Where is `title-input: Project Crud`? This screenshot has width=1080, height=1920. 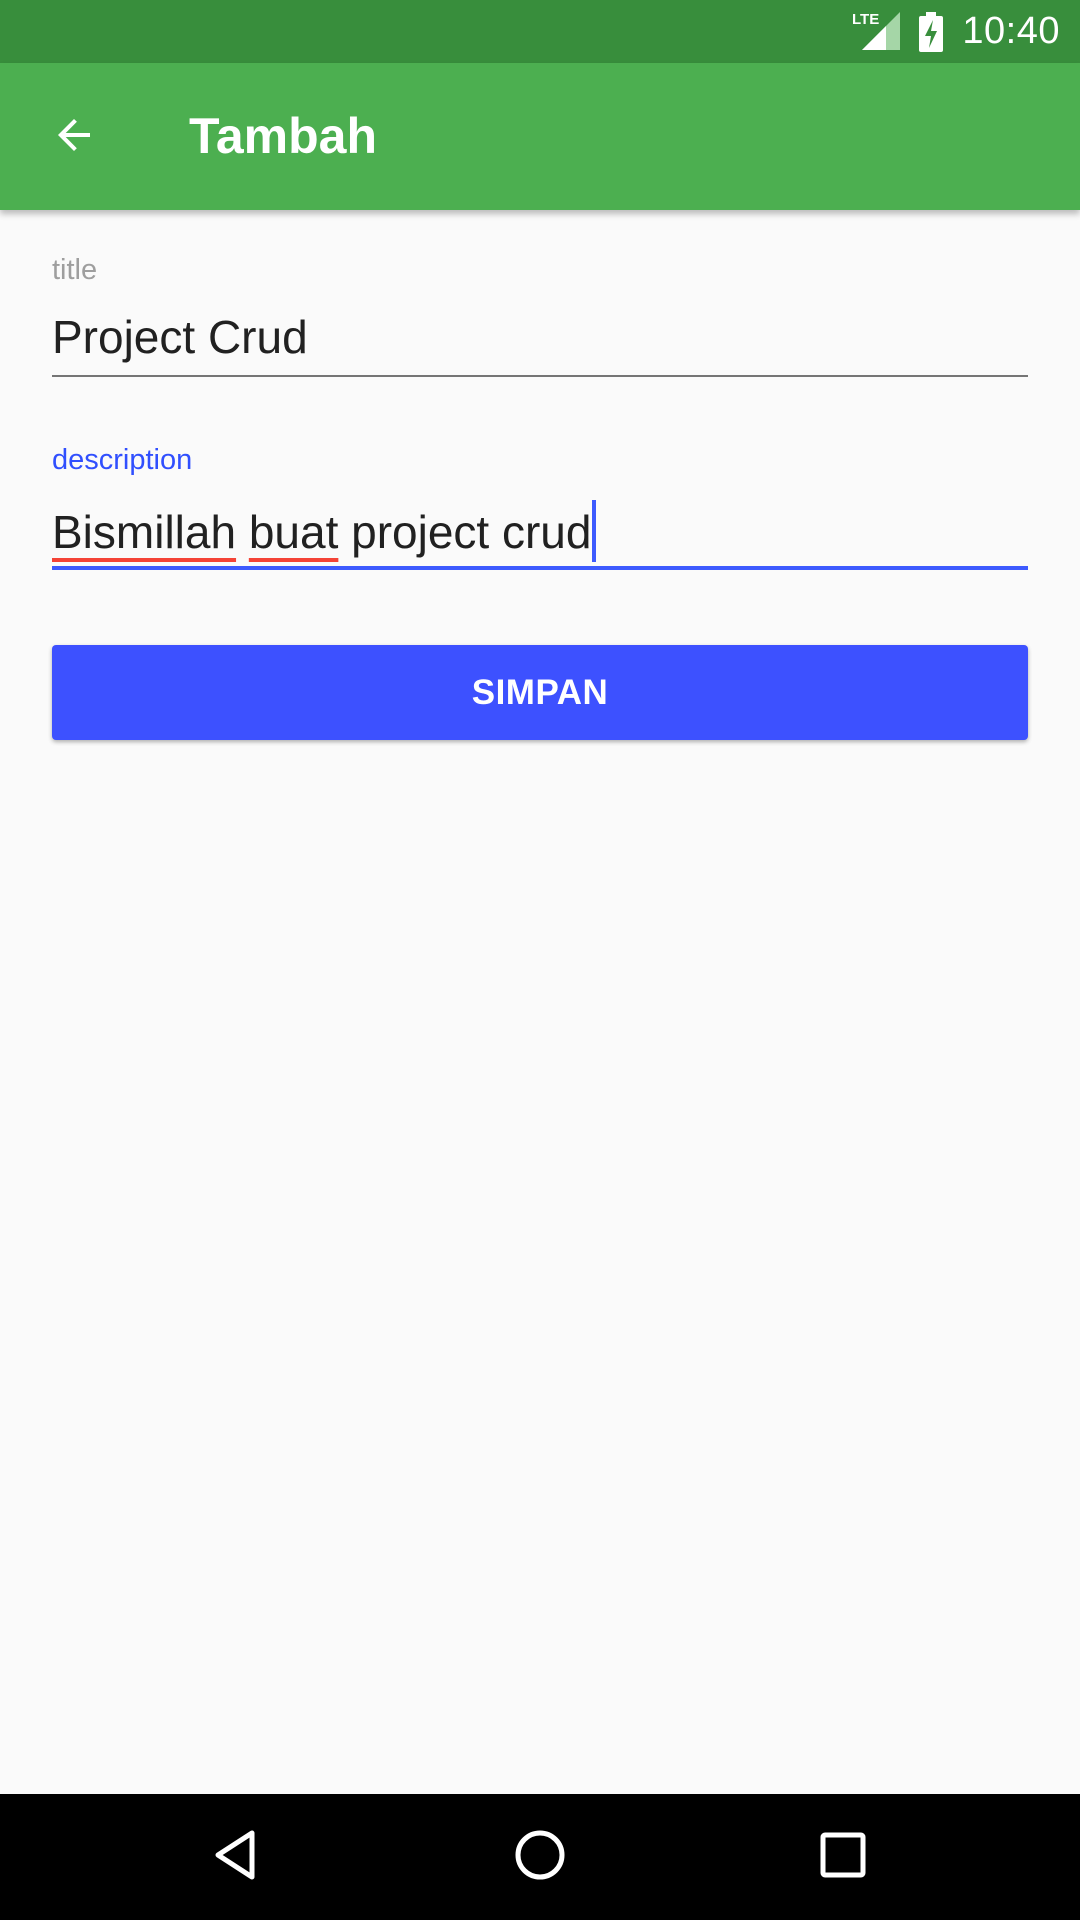 title-input: Project Crud is located at coordinates (180, 337).